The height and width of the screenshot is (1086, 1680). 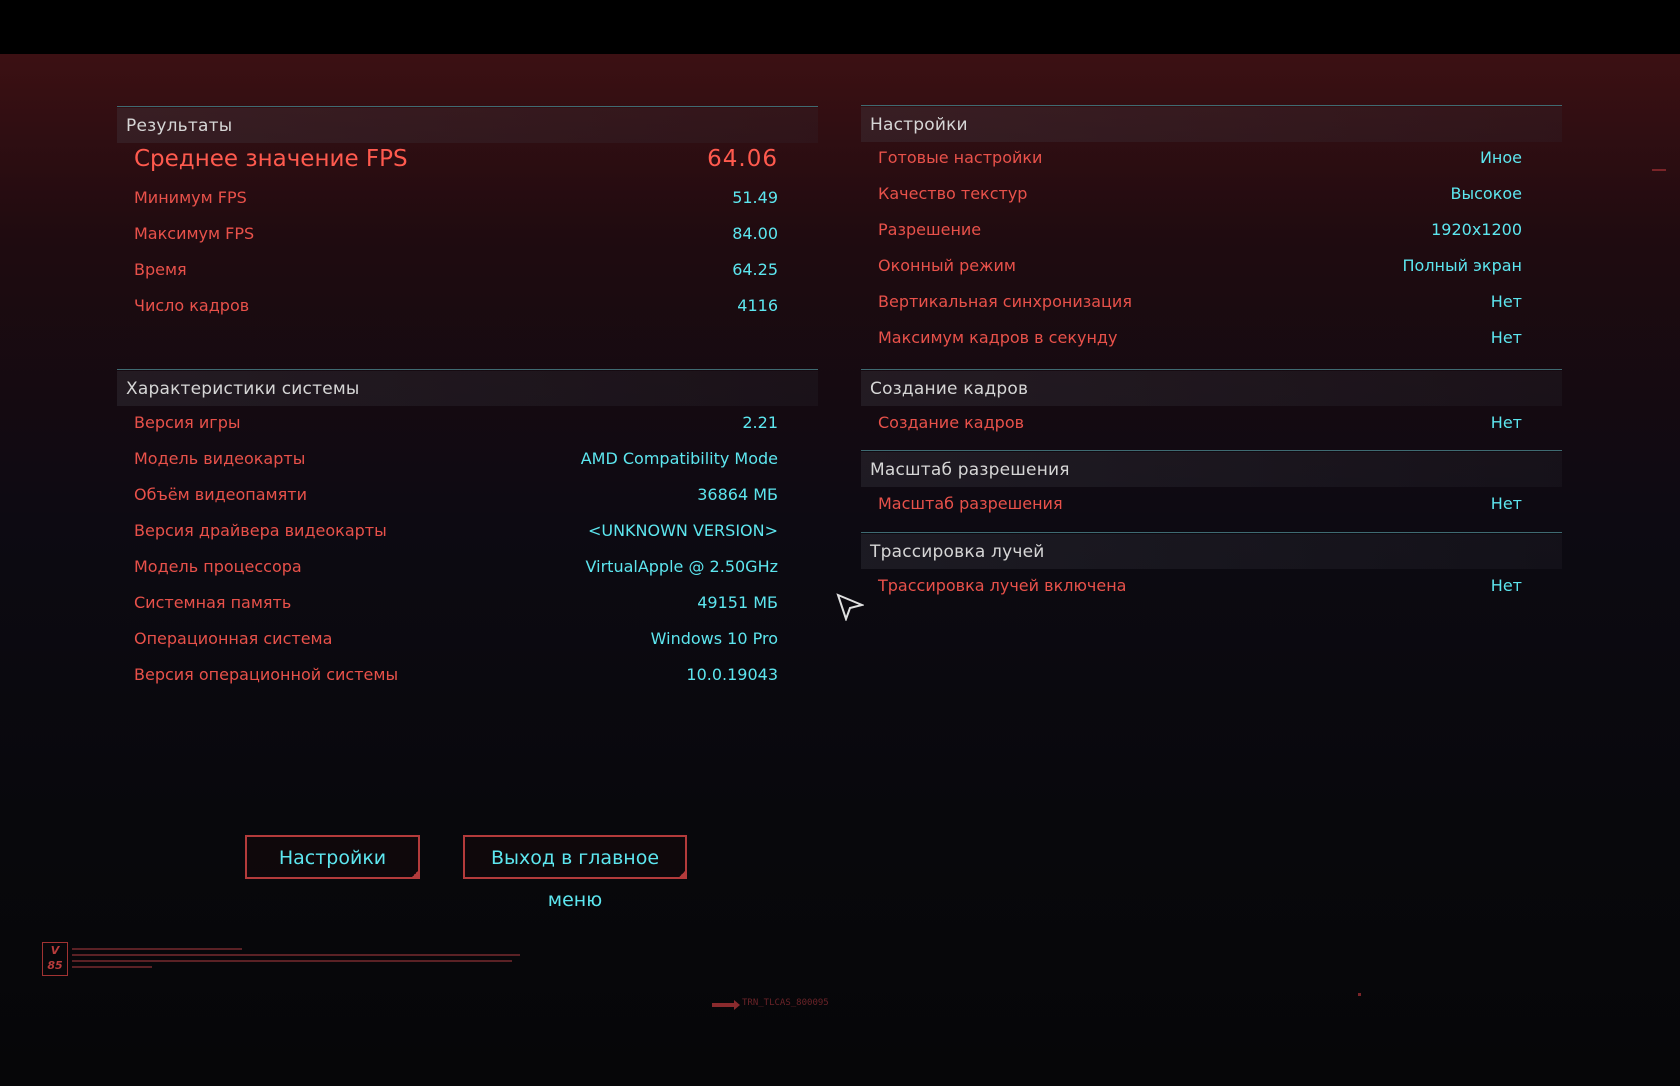 I want to click on row-label: Вертикальная синхронизация, so click(x=1005, y=301).